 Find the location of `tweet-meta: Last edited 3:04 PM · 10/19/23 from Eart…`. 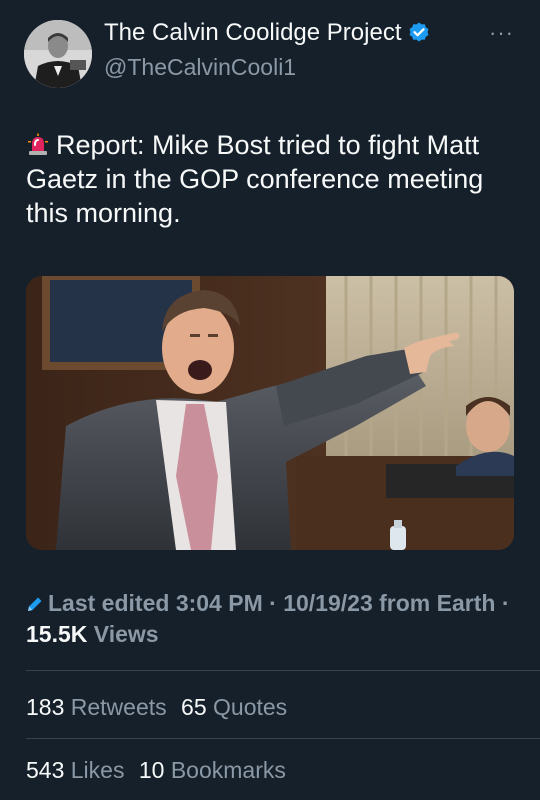

tweet-meta: Last edited 3:04 PM · 10/19/23 from Eart… is located at coordinates (276, 619).